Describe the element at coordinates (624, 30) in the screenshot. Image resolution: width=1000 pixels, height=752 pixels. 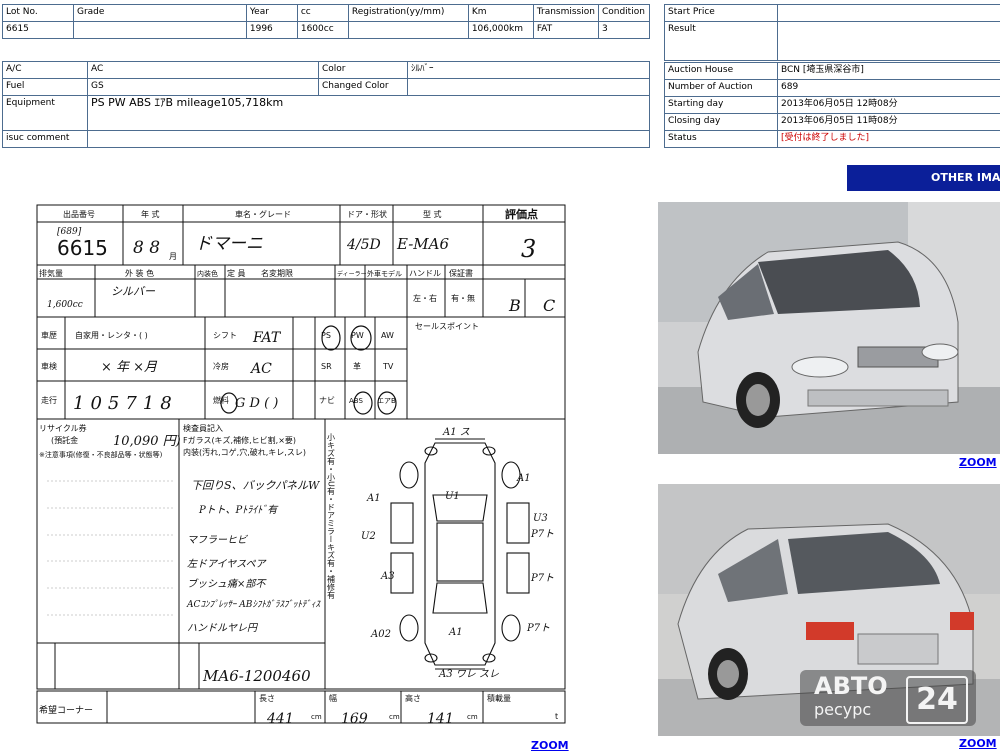
I see `value-condition: 3` at that location.